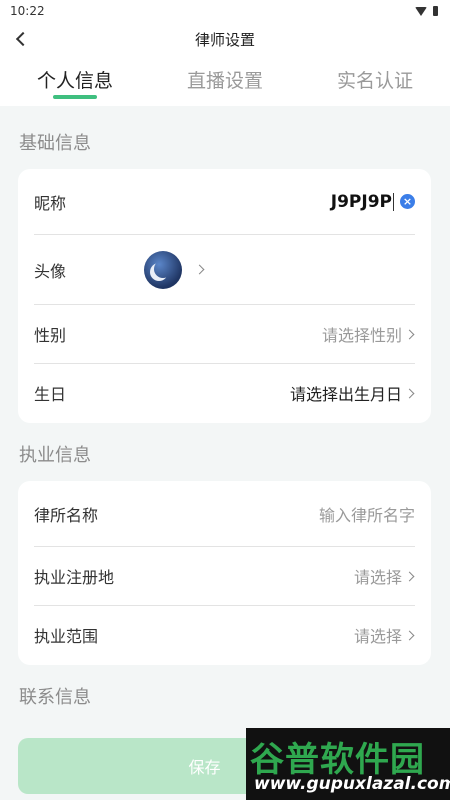  I want to click on save-button-label: 保存, so click(204, 767).